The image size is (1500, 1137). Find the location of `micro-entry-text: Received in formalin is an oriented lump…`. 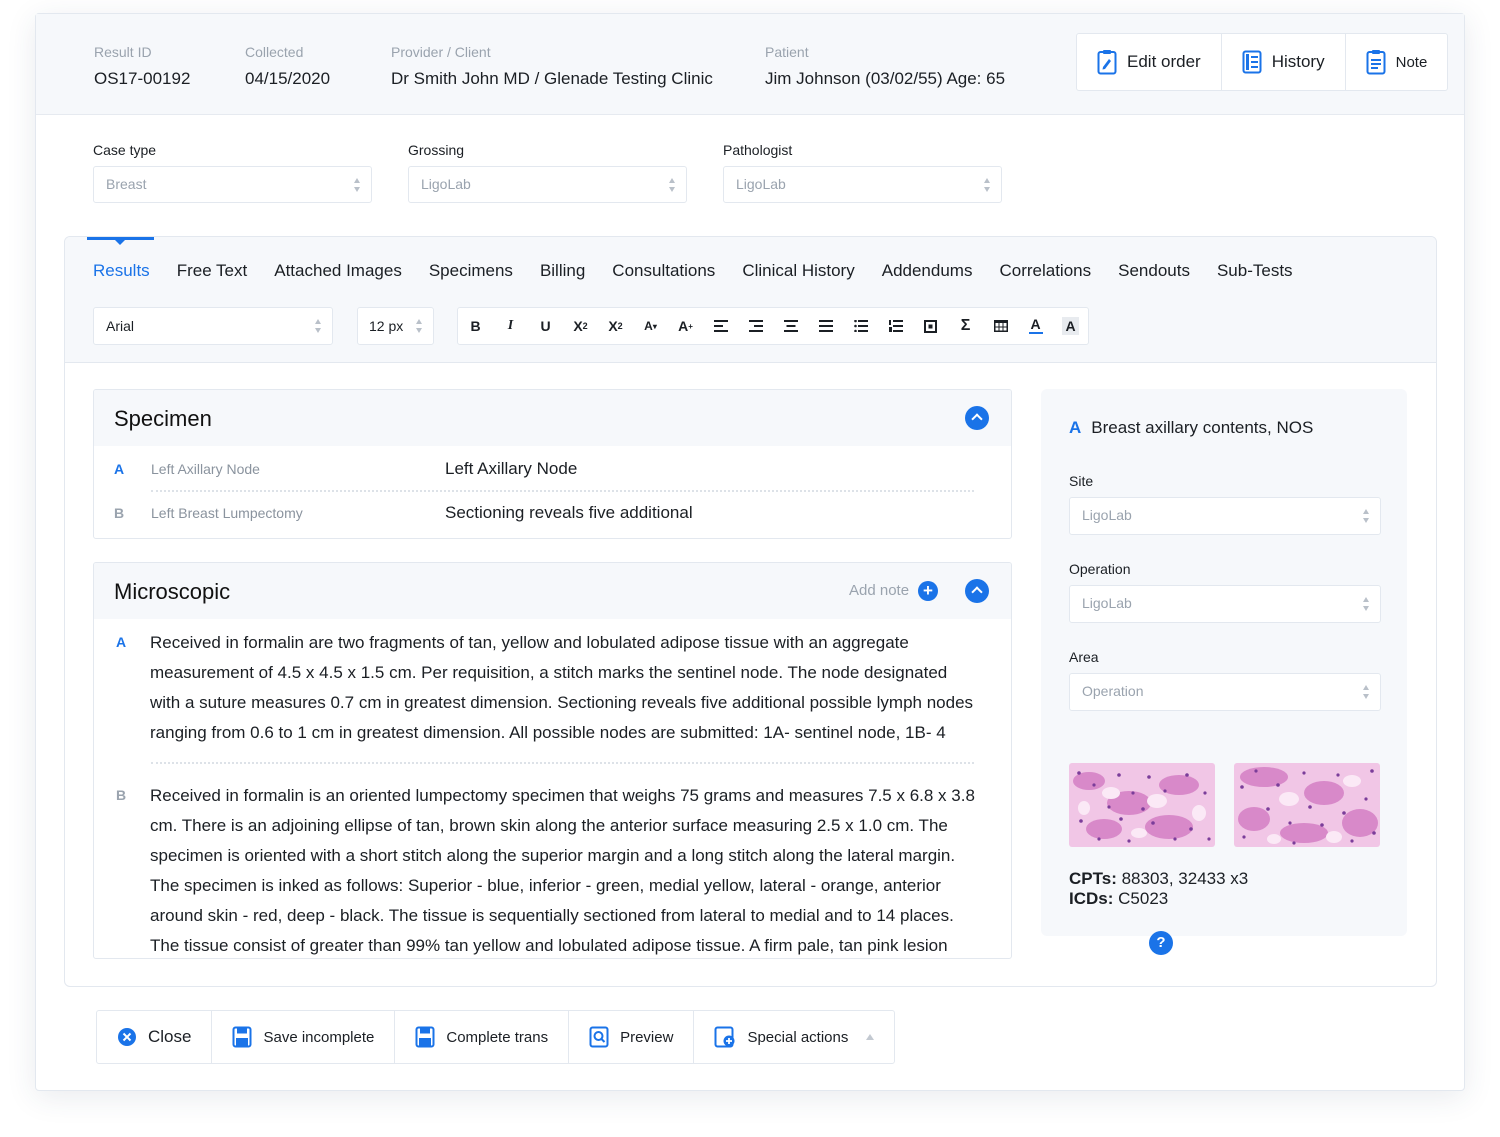

micro-entry-text: Received in formalin is an oriented lump… is located at coordinates (565, 869).